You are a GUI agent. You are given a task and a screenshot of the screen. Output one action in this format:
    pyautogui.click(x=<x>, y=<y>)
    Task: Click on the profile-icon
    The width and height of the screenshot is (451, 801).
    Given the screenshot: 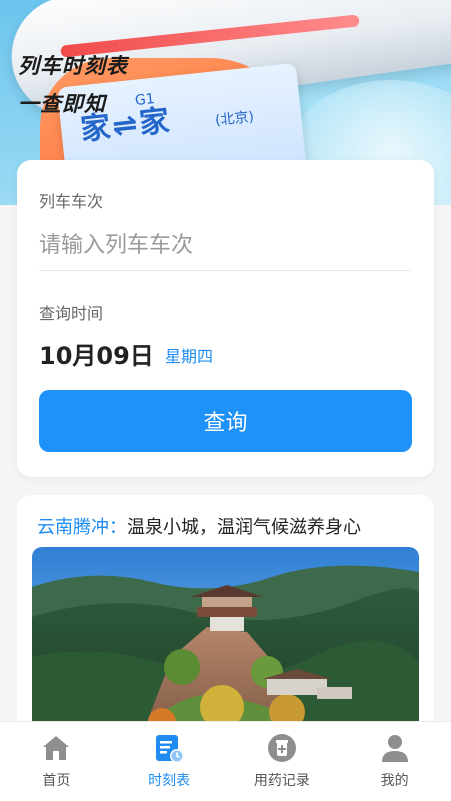 What is the action you would take?
    pyautogui.click(x=395, y=748)
    